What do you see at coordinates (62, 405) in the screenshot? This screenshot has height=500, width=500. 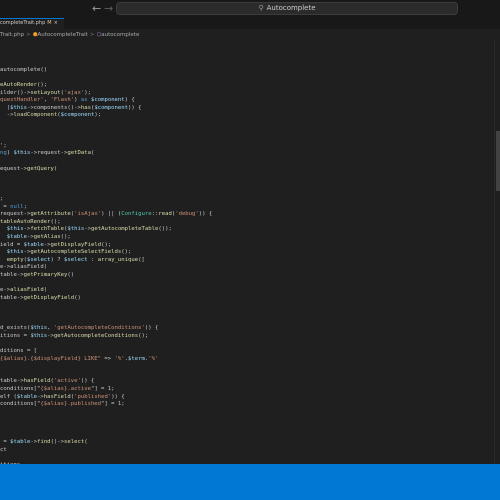 I see `code-line: conditions["{$alias}.published"] = 1;` at bounding box center [62, 405].